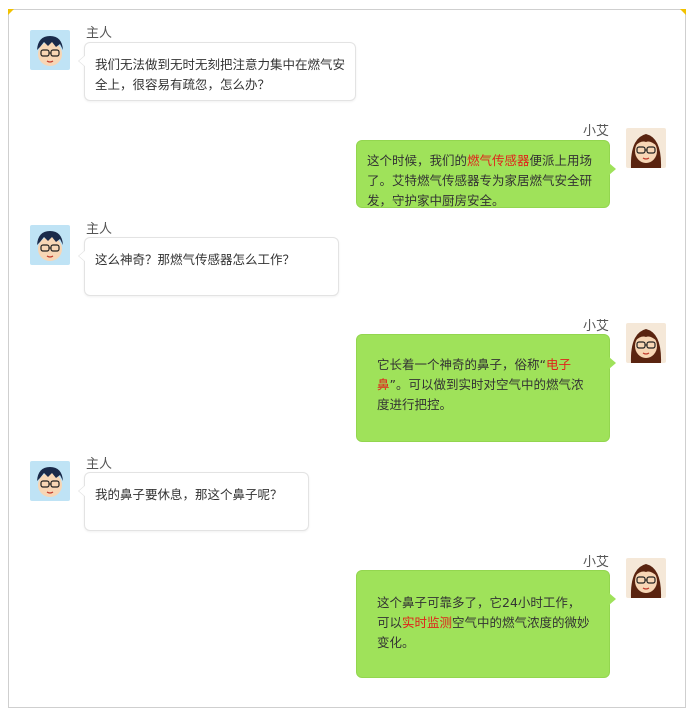 Image resolution: width=697 pixels, height=717 pixels. Describe the element at coordinates (189, 494) in the screenshot. I see `message-text: 我的鼻子要休息，那这个鼻子呢？` at that location.